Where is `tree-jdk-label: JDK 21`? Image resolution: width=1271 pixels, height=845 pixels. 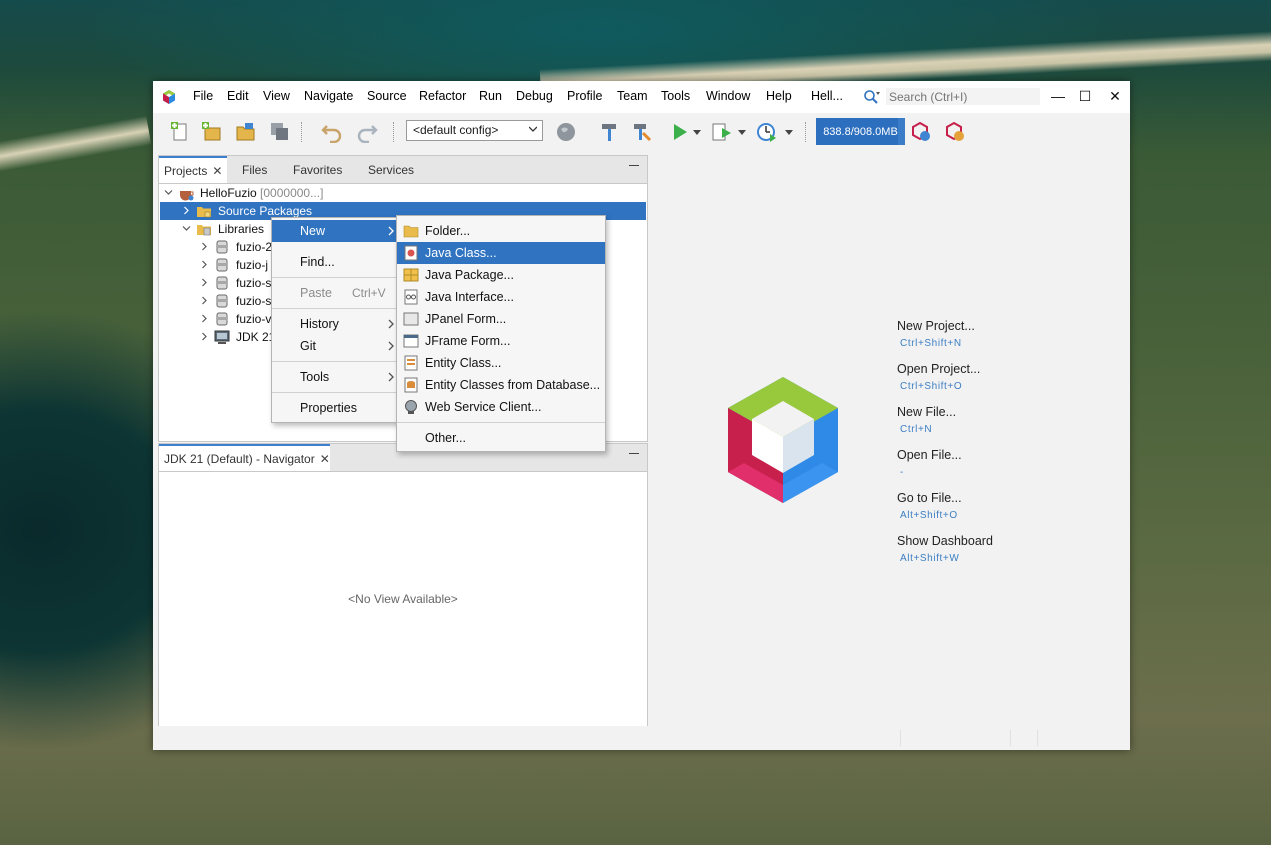
tree-jdk-label: JDK 21 is located at coordinates (256, 337).